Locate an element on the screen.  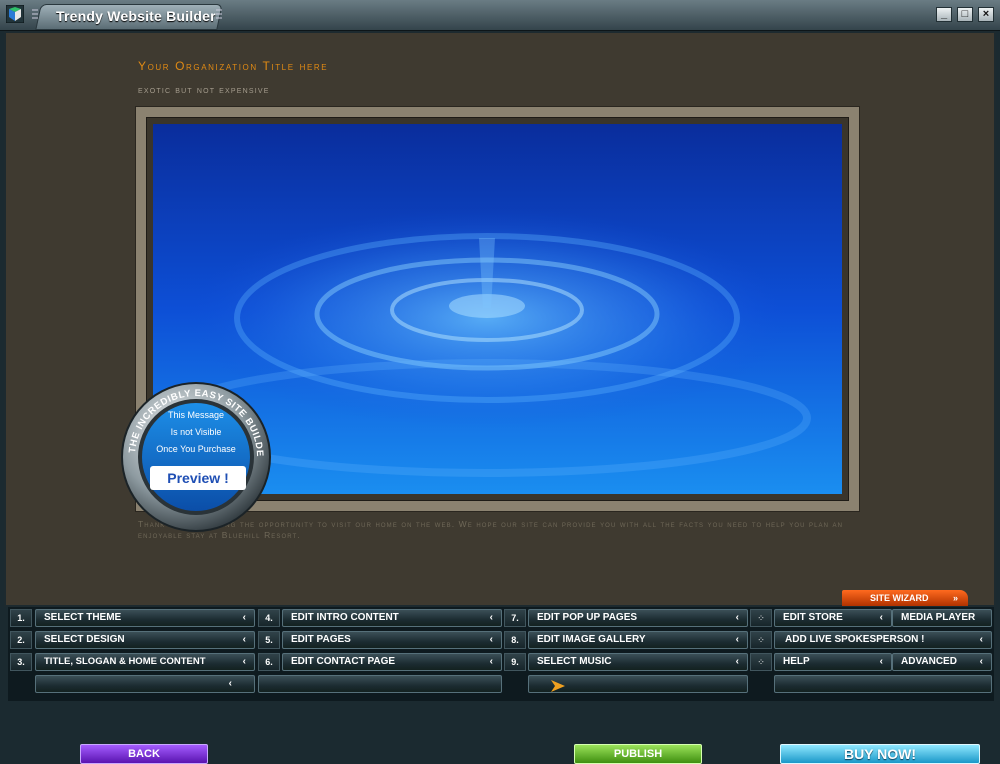
arrow-right-icon is located at coordinates (558, 686).